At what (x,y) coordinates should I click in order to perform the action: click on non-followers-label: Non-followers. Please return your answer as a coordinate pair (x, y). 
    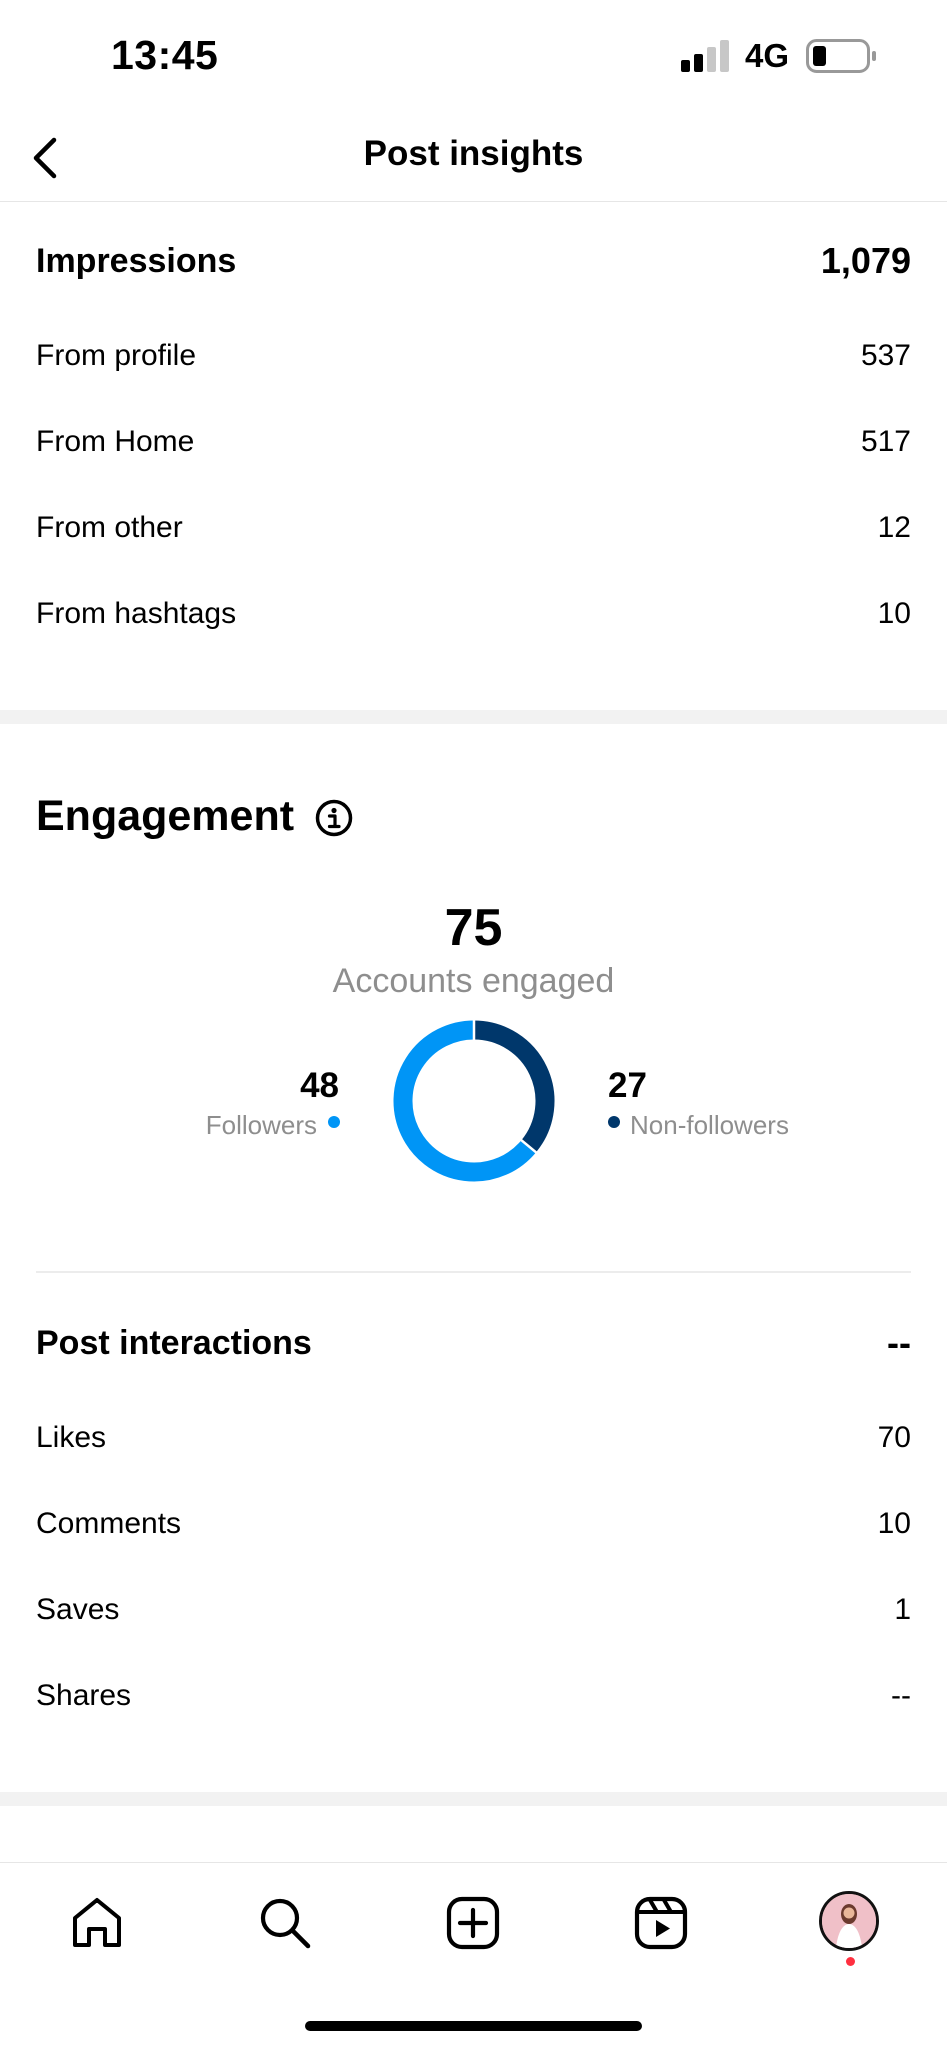
    Looking at the image, I should click on (709, 1125).